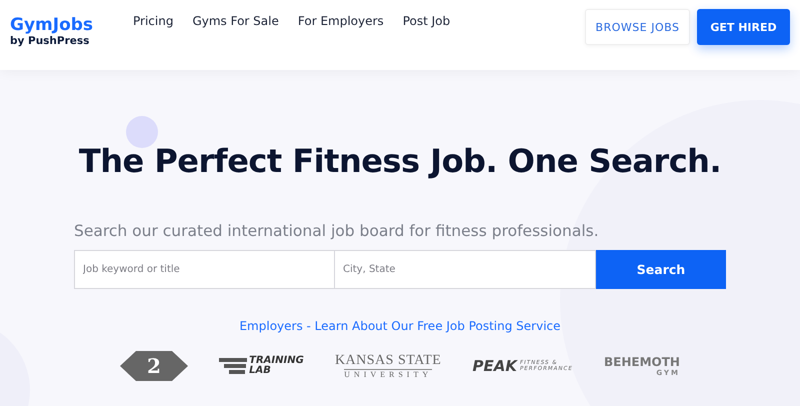 The height and width of the screenshot is (406, 800). What do you see at coordinates (400, 161) in the screenshot?
I see `hero-title: The Perfect Fitness Job. One Search.` at bounding box center [400, 161].